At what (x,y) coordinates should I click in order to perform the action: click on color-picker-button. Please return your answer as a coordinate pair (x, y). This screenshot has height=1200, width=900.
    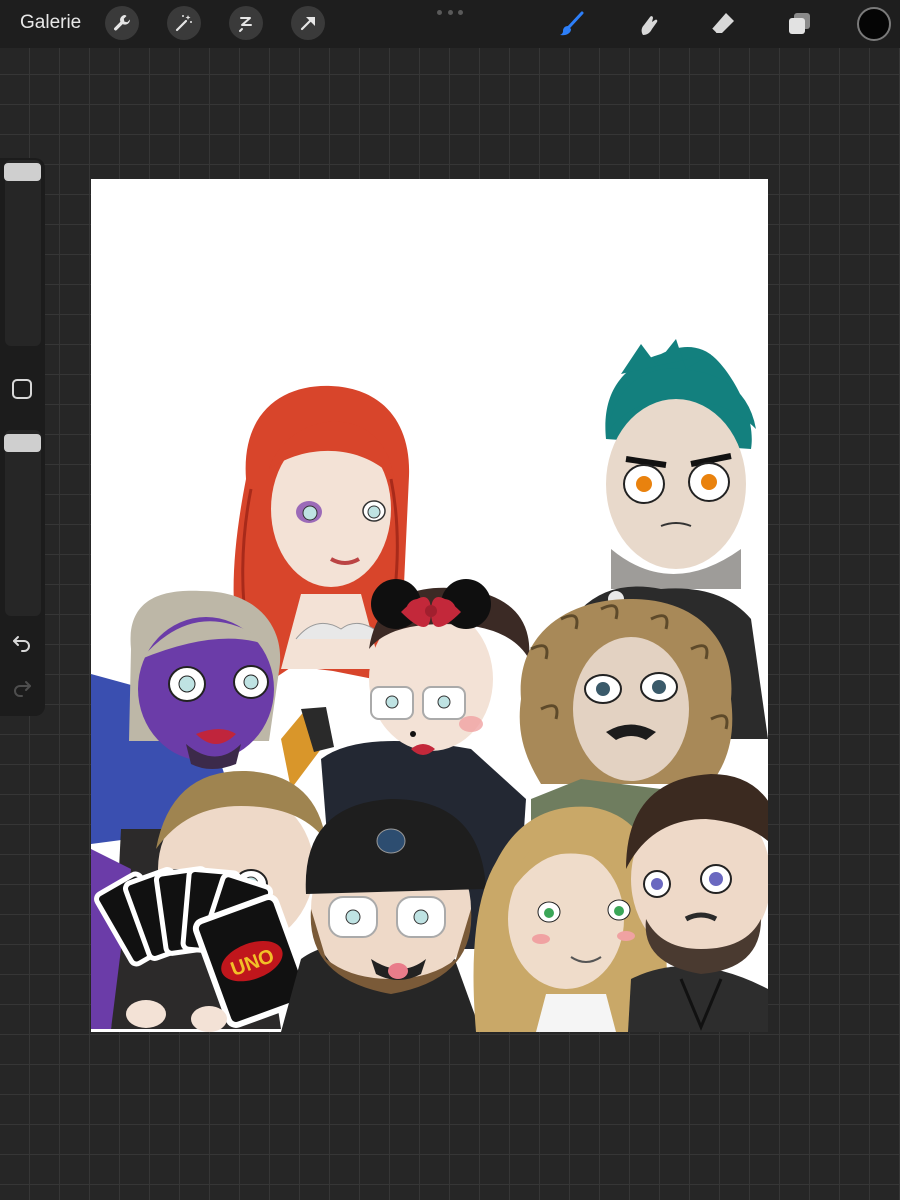
    Looking at the image, I should click on (874, 24).